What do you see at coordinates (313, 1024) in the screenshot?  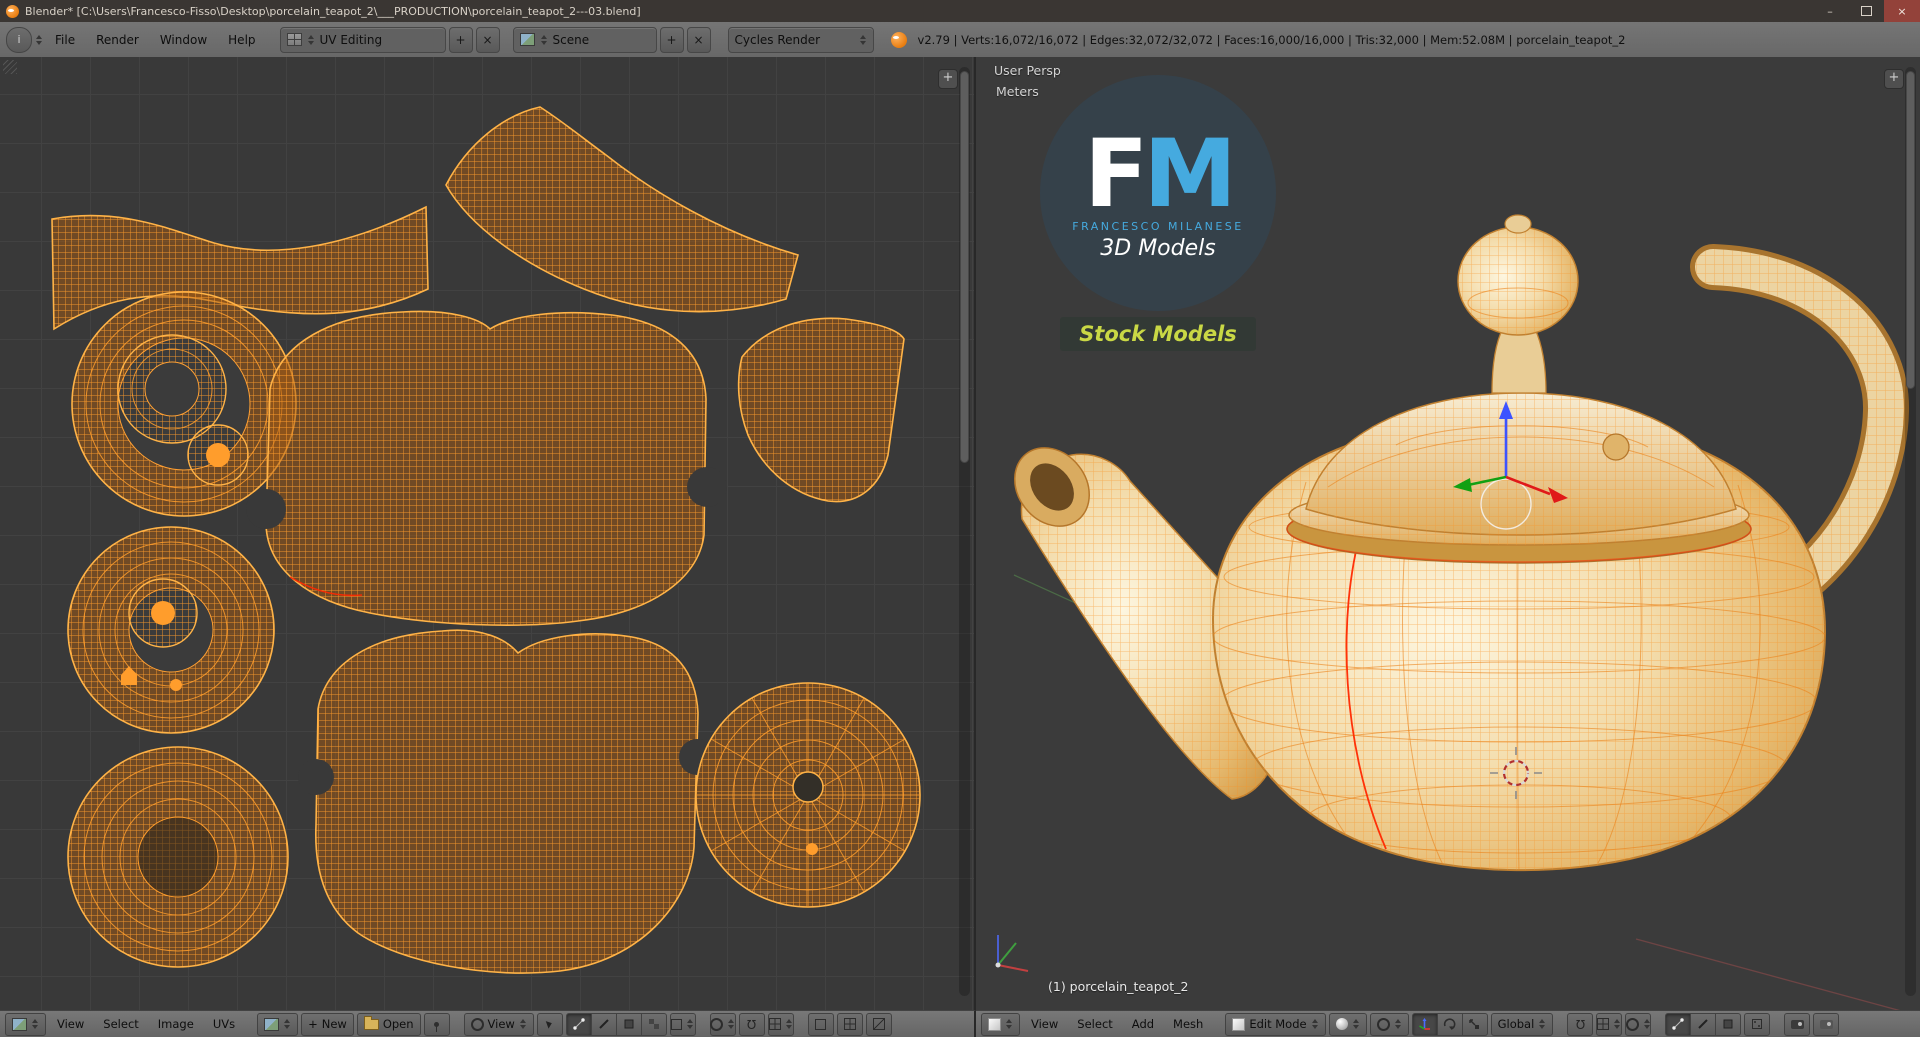 I see `plus-icon: +` at bounding box center [313, 1024].